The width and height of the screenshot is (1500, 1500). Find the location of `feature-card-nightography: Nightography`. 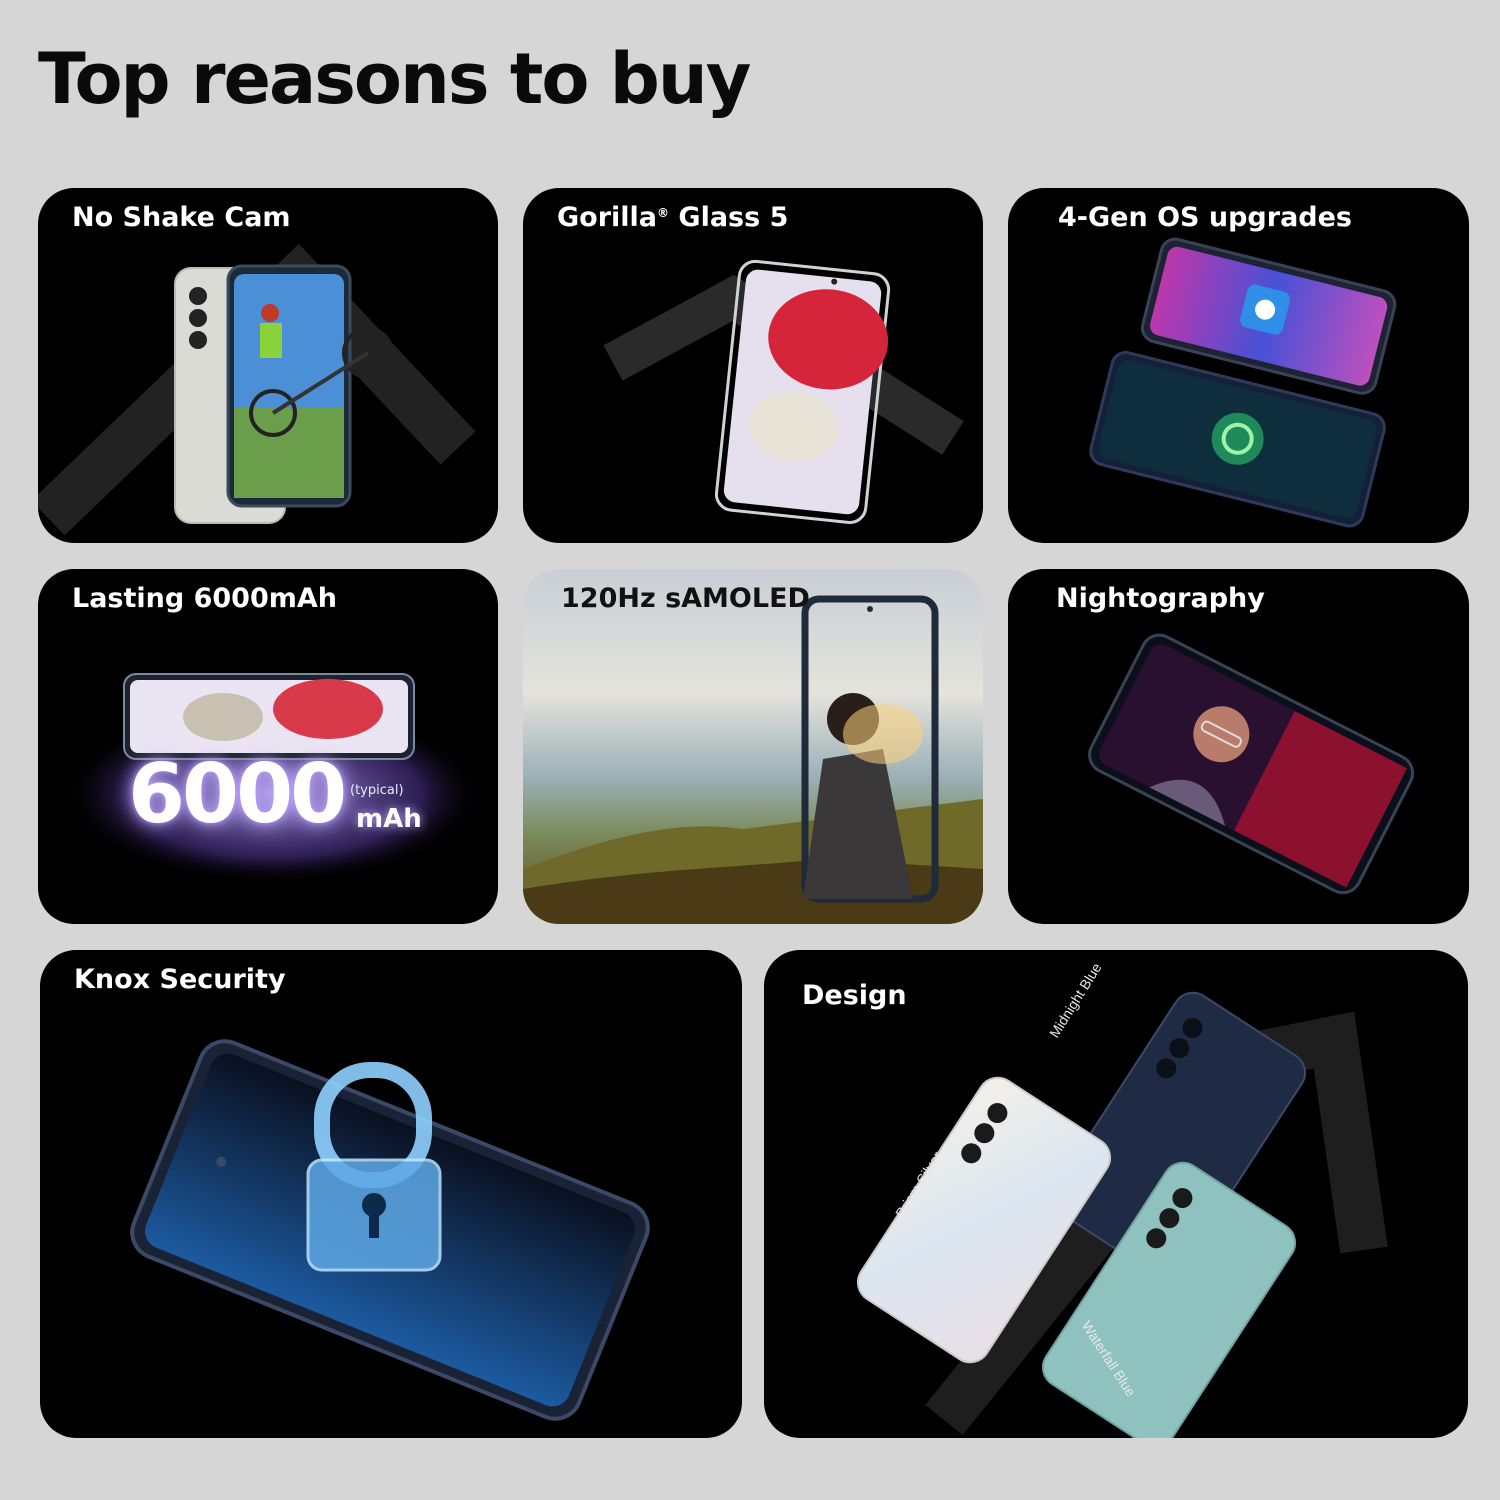

feature-card-nightography: Nightography is located at coordinates (1238, 746).